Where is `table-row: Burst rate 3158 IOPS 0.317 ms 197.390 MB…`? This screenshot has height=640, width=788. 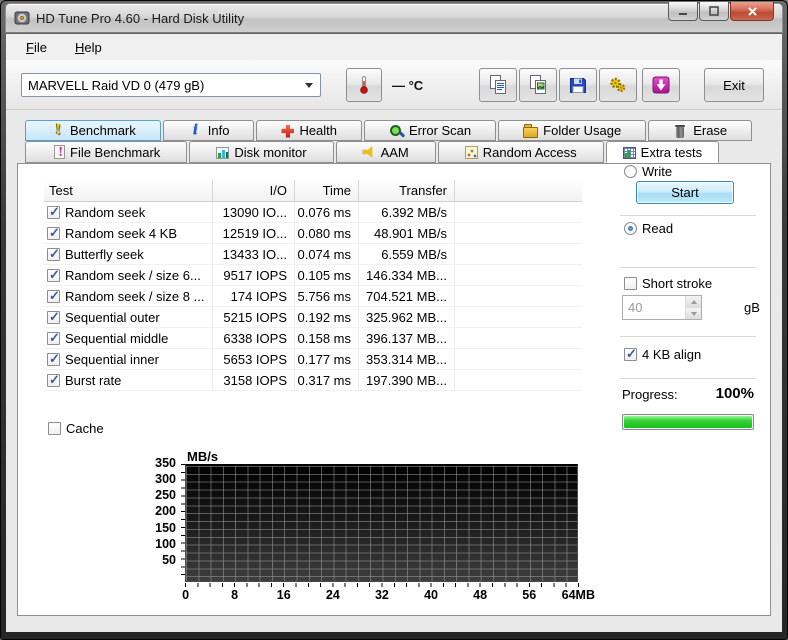 table-row: Burst rate 3158 IOPS 0.317 ms 197.390 MB… is located at coordinates (313, 380).